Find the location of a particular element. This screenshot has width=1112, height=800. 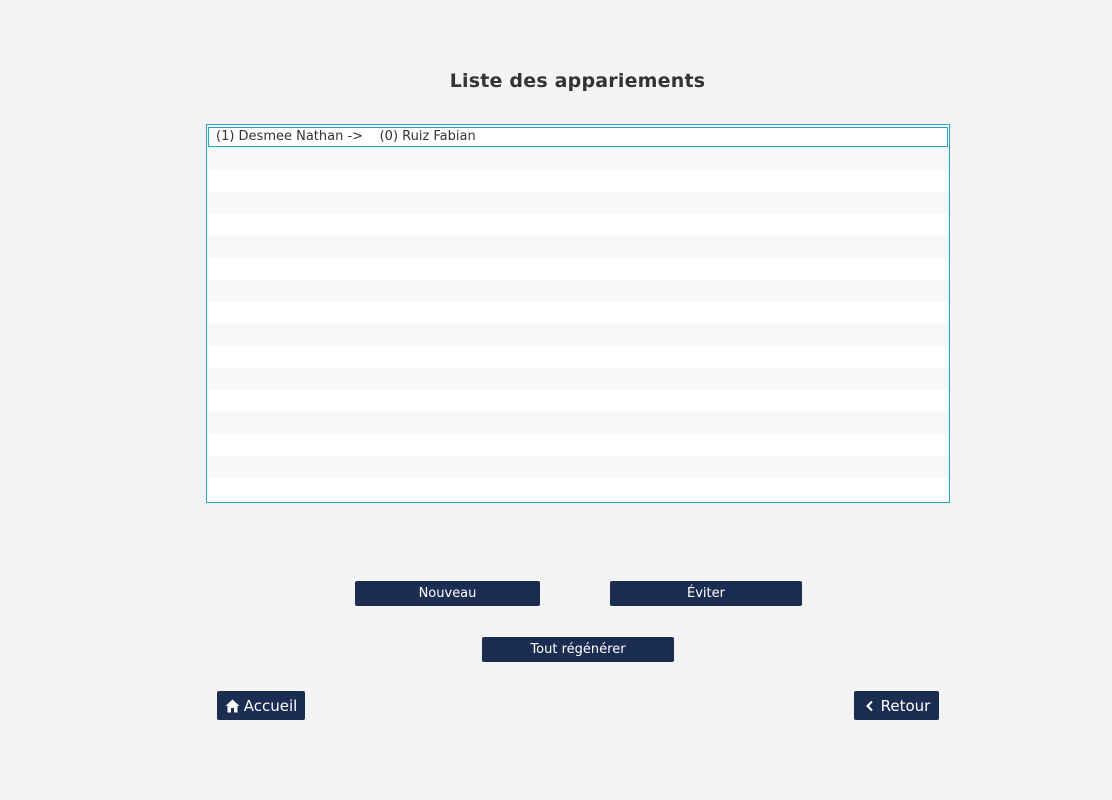

back-button: Retour is located at coordinates (896, 705).